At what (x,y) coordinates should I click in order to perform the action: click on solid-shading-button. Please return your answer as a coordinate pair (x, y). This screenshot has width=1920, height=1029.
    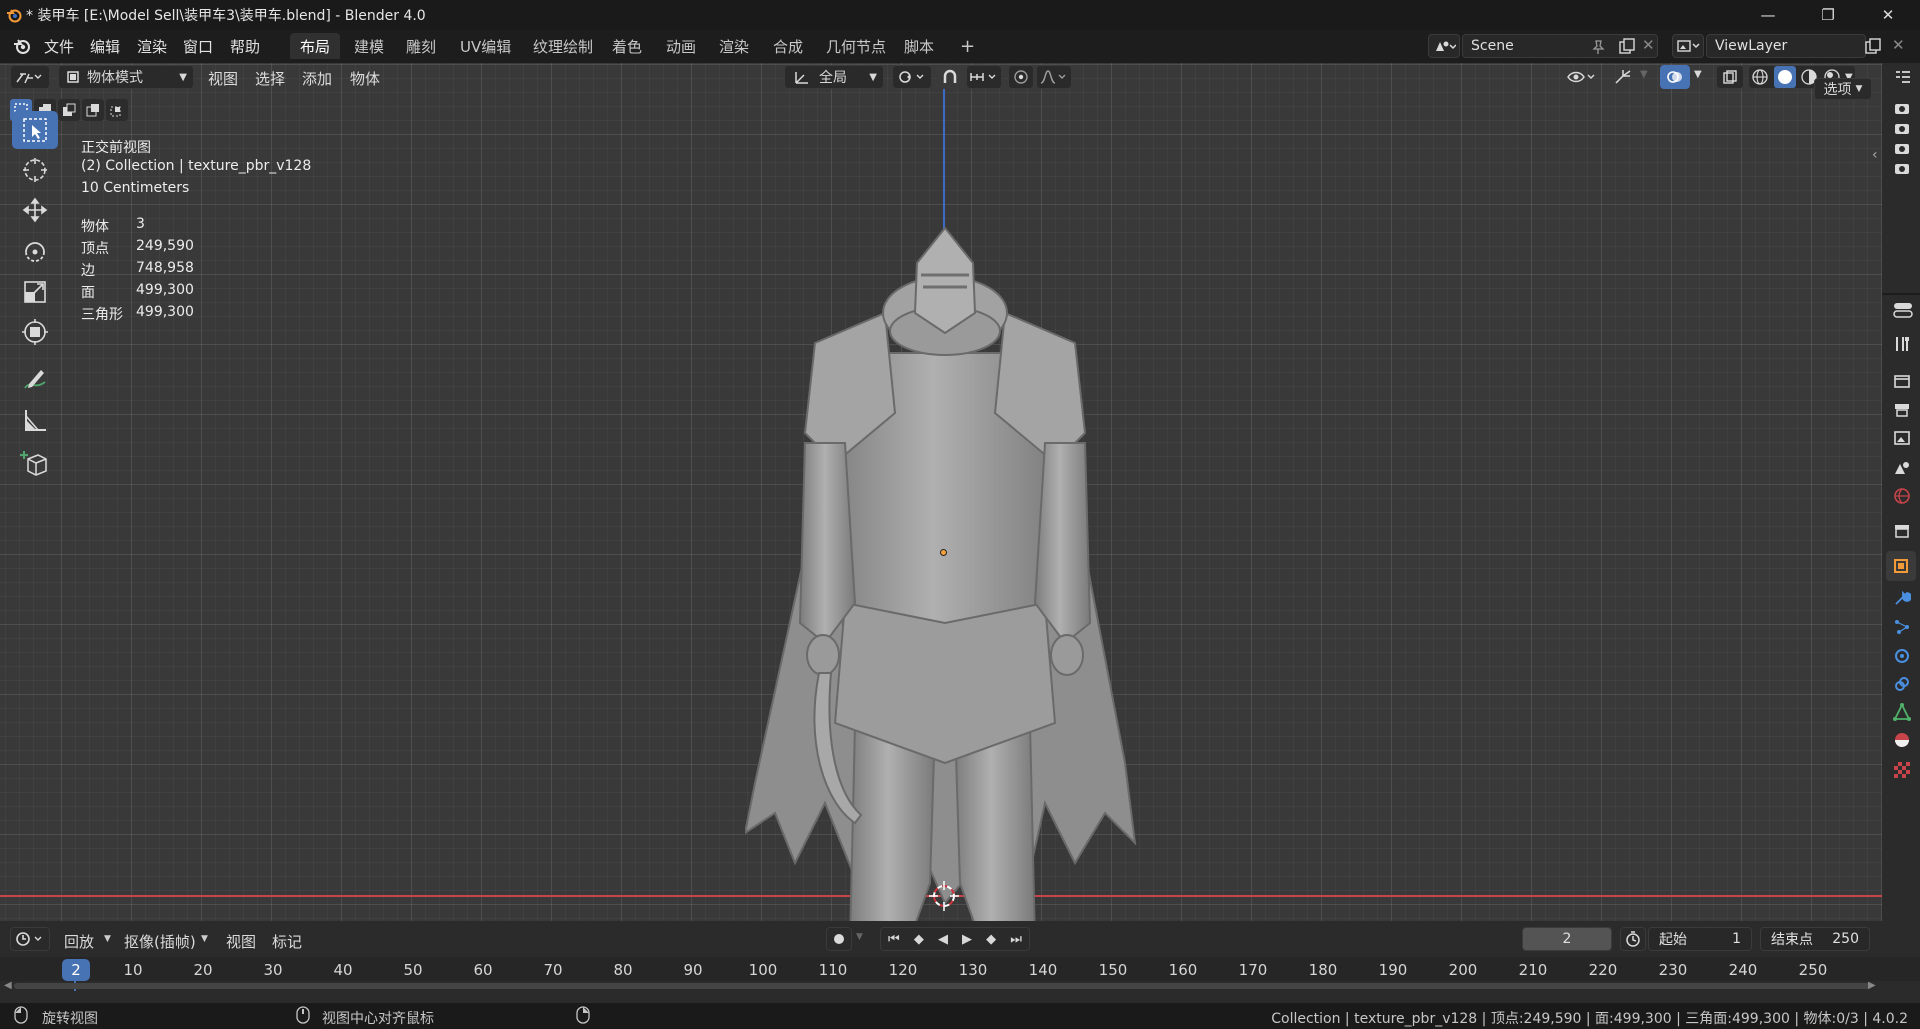
    Looking at the image, I should click on (1784, 77).